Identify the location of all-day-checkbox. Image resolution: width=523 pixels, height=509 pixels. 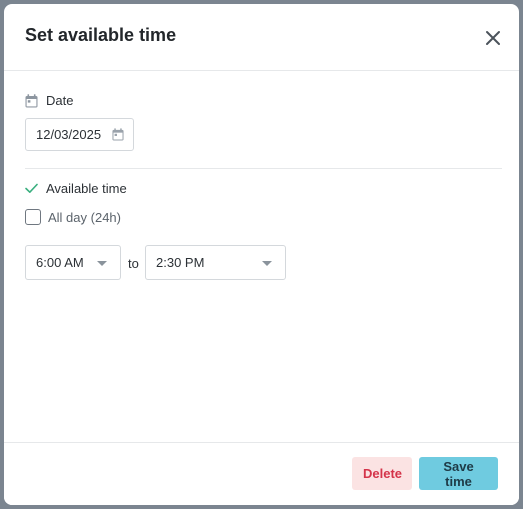
(33, 217).